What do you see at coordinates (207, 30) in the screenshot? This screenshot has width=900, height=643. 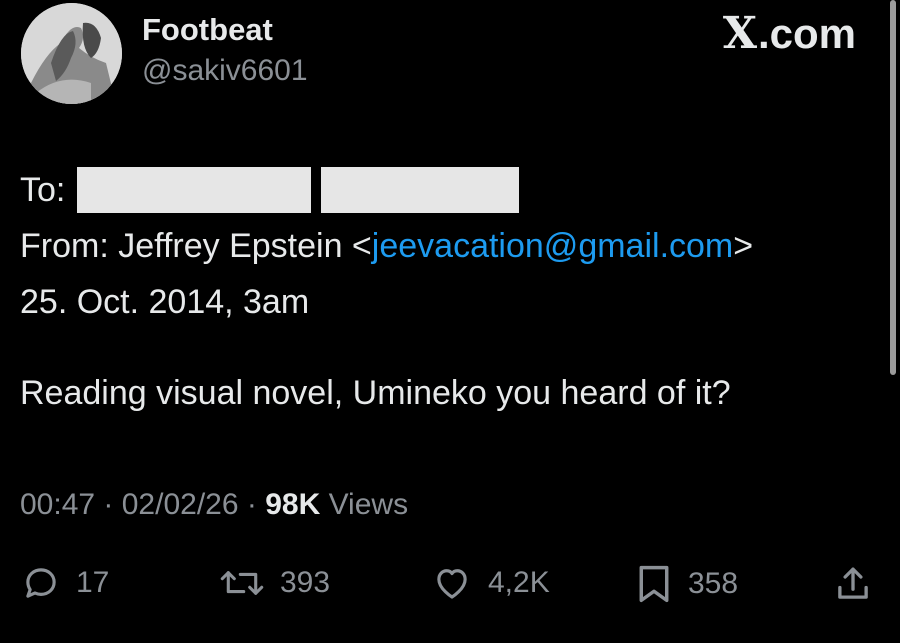 I see `display-name: Footbeat` at bounding box center [207, 30].